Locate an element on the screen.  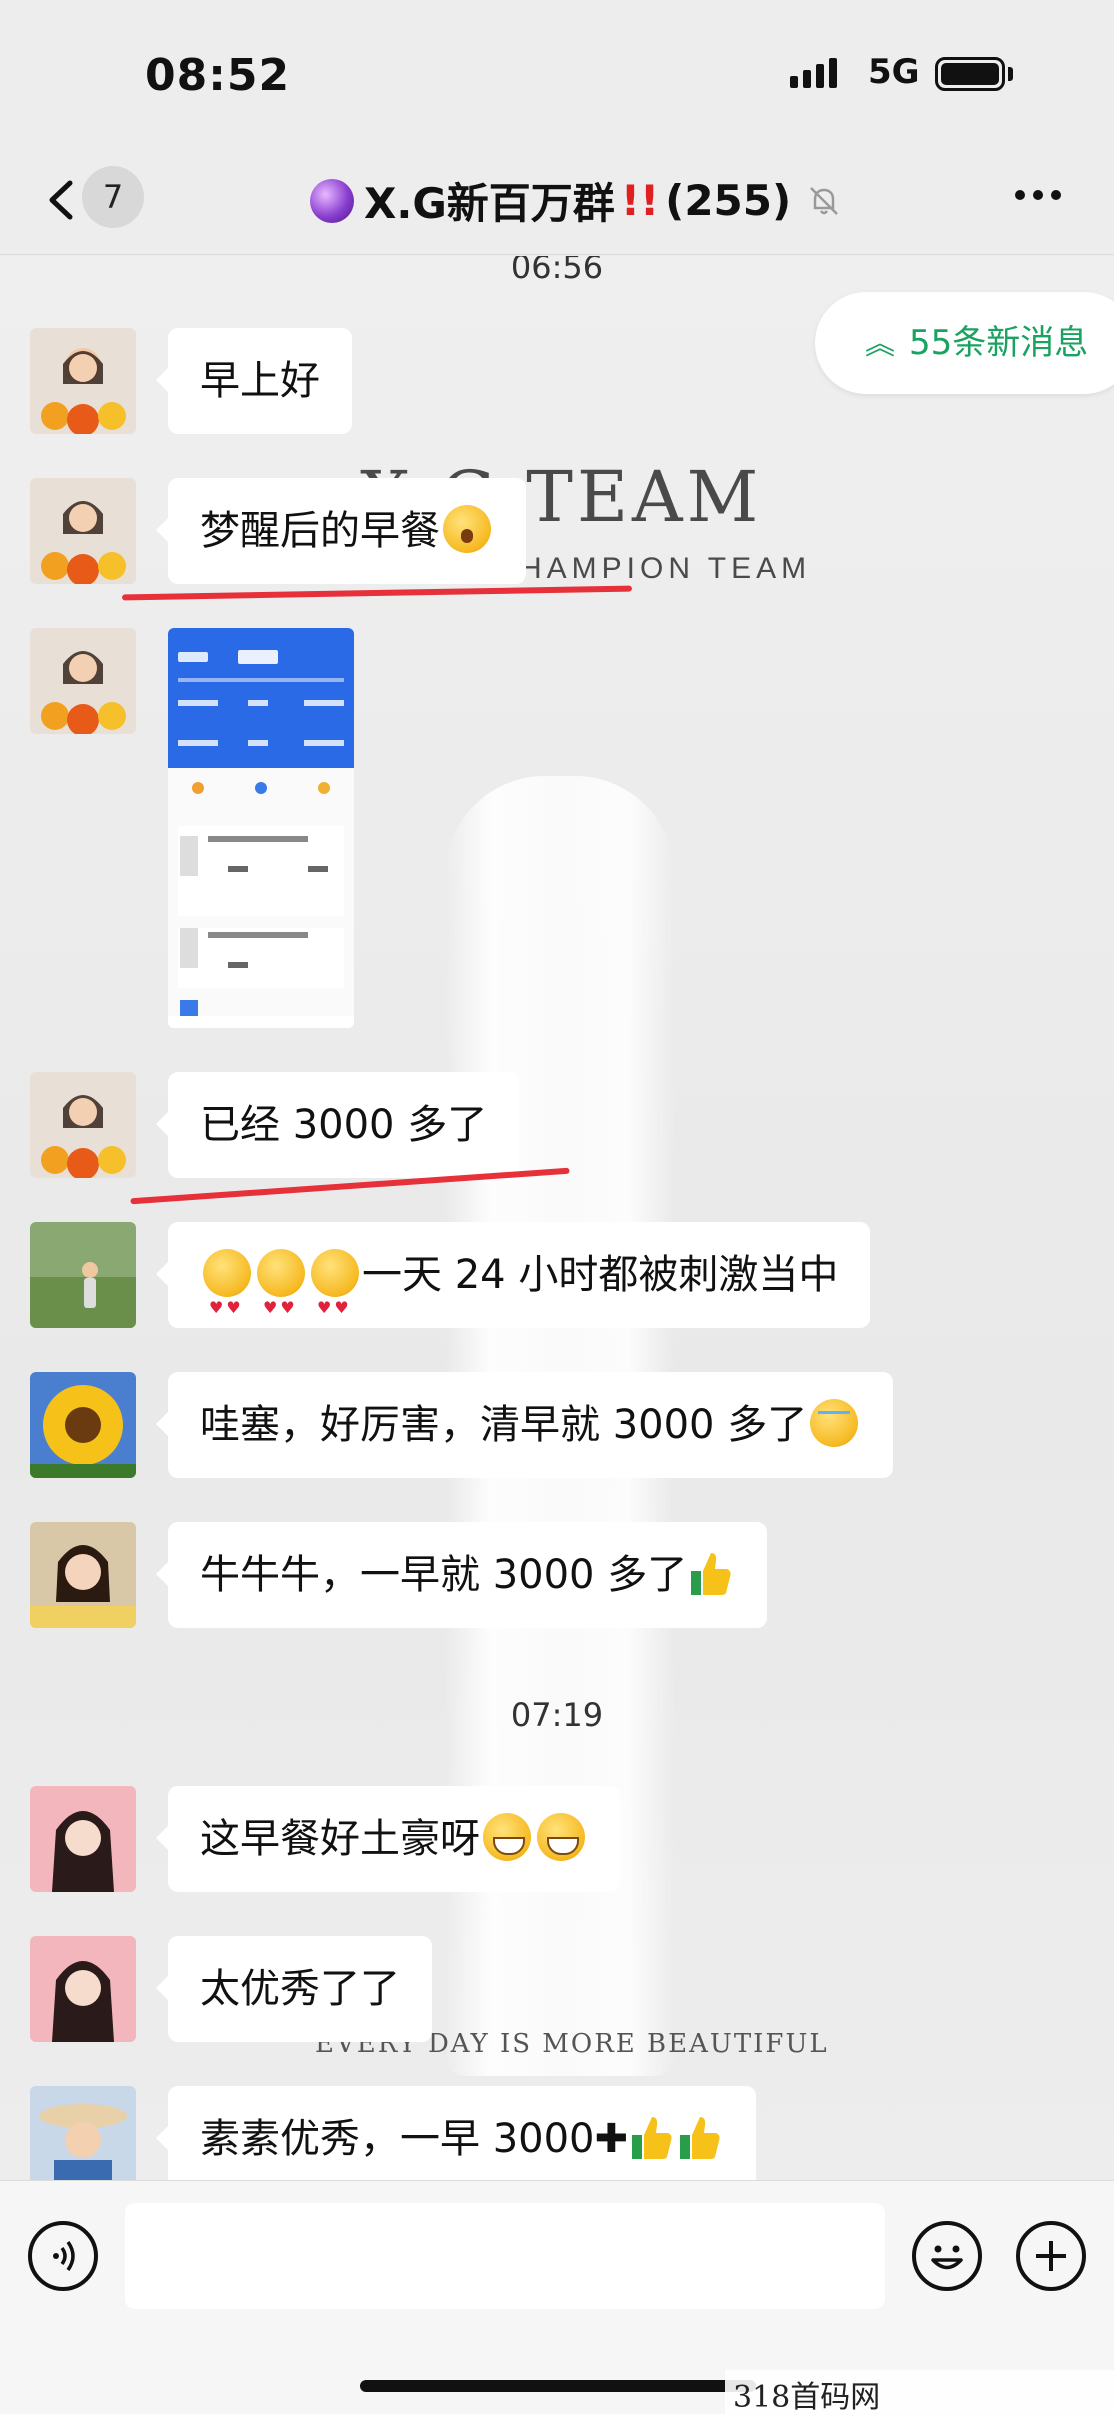
astonished-emoji-icon is located at coordinates (467, 529).